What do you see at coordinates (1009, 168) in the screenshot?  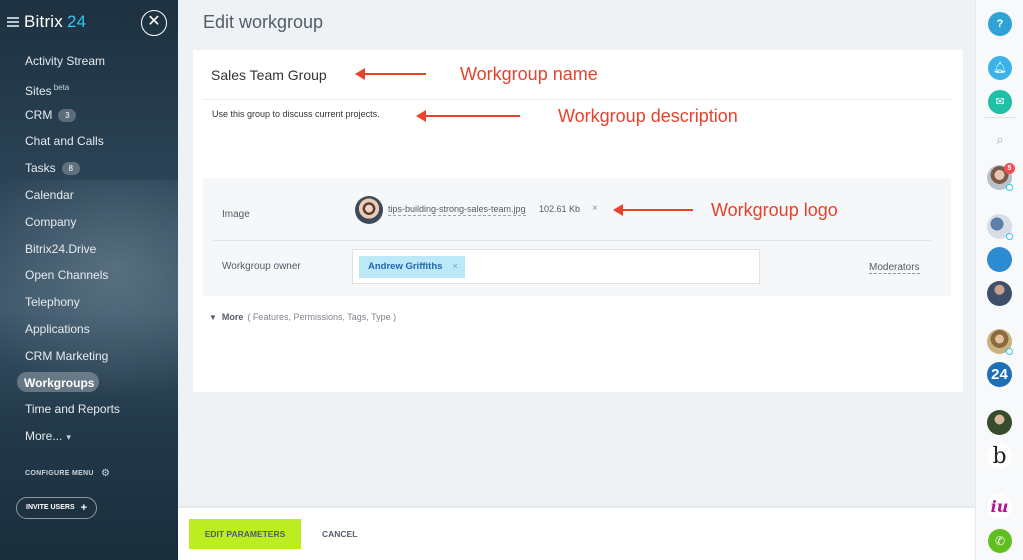 I see `notification-badge: 5` at bounding box center [1009, 168].